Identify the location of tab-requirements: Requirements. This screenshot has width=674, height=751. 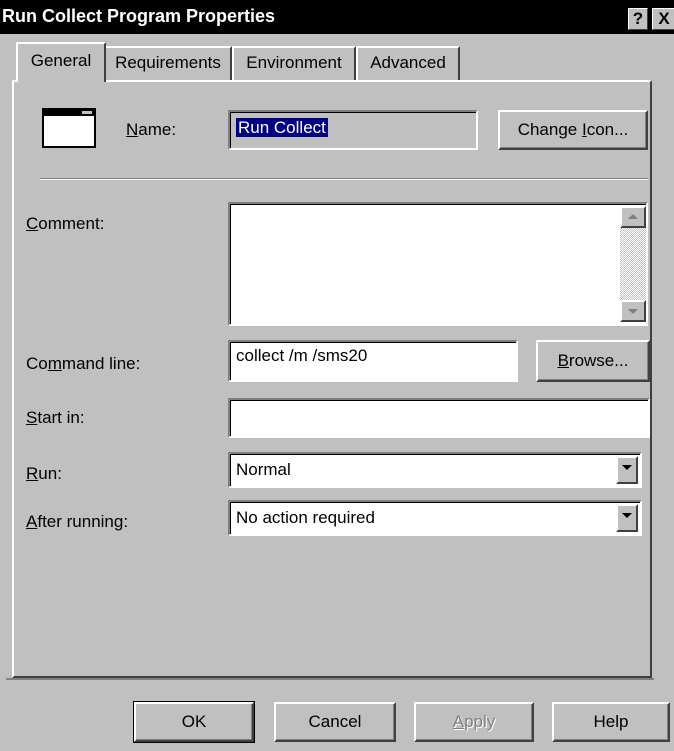
(168, 63).